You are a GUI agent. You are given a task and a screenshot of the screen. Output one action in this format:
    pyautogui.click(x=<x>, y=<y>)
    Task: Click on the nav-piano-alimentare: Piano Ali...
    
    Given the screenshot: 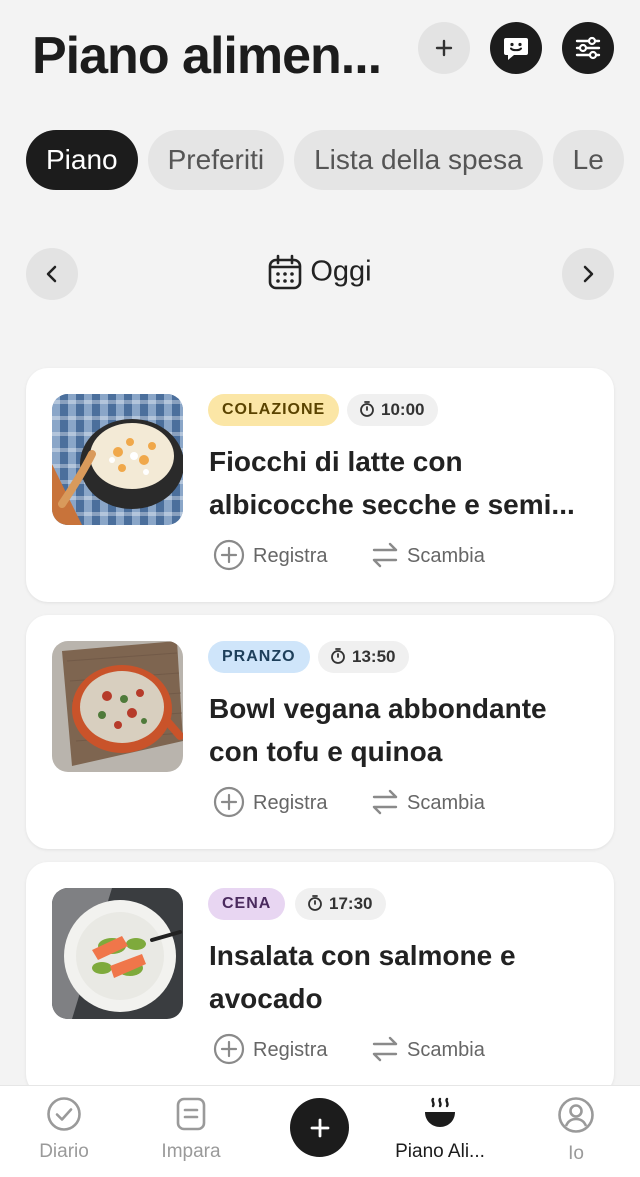 What is the action you would take?
    pyautogui.click(x=440, y=1129)
    